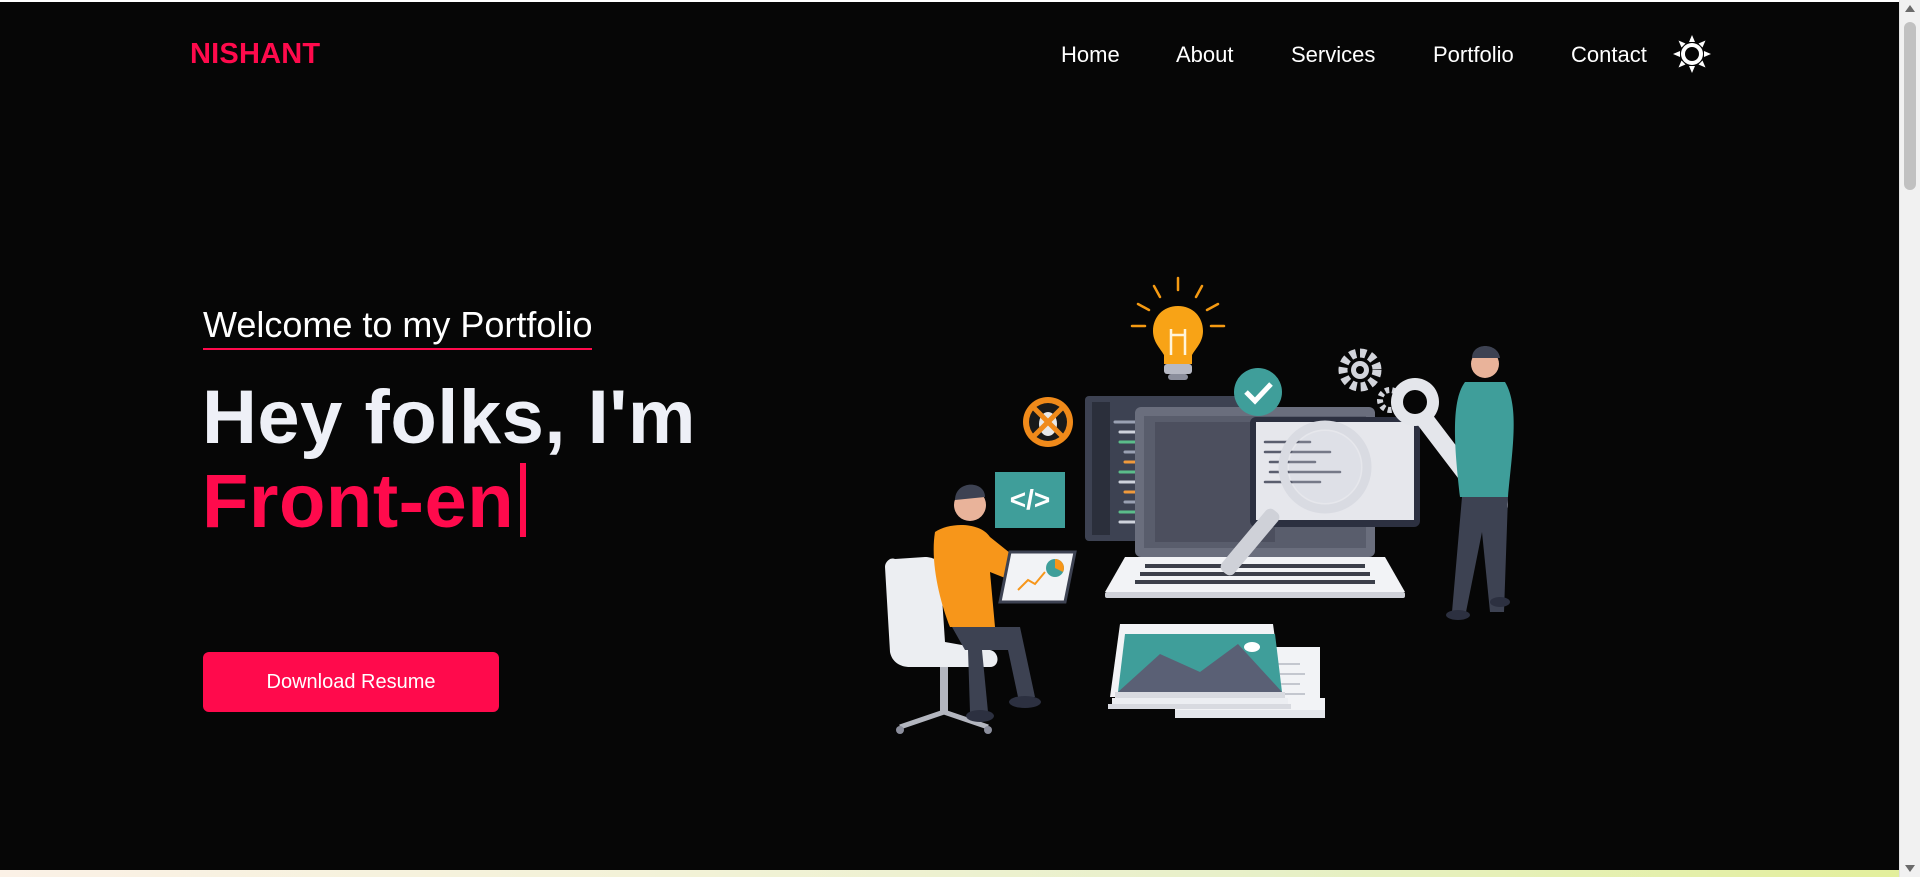  What do you see at coordinates (1909, 438) in the screenshot?
I see `vertical-scrollbar` at bounding box center [1909, 438].